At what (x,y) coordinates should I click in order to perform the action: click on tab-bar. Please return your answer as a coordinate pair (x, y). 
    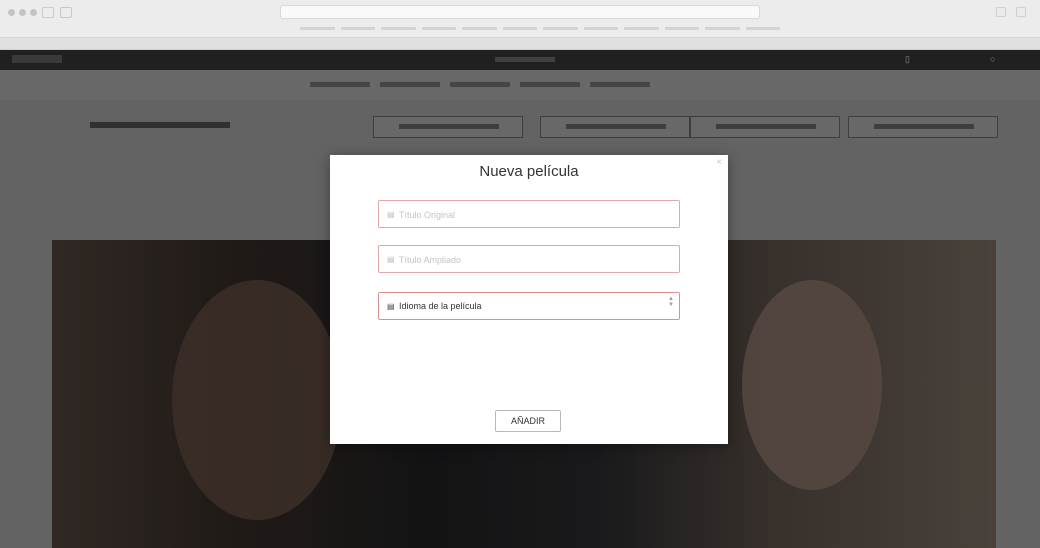
    Looking at the image, I should click on (520, 43).